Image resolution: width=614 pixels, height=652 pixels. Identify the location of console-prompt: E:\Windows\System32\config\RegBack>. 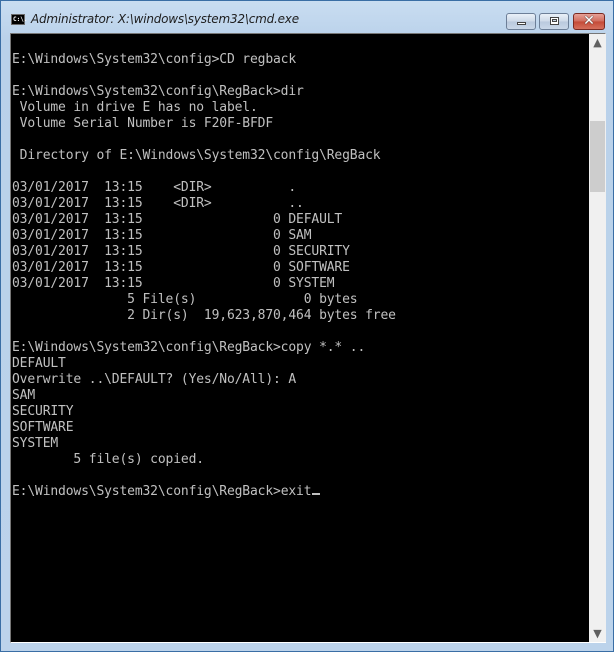
(146, 491).